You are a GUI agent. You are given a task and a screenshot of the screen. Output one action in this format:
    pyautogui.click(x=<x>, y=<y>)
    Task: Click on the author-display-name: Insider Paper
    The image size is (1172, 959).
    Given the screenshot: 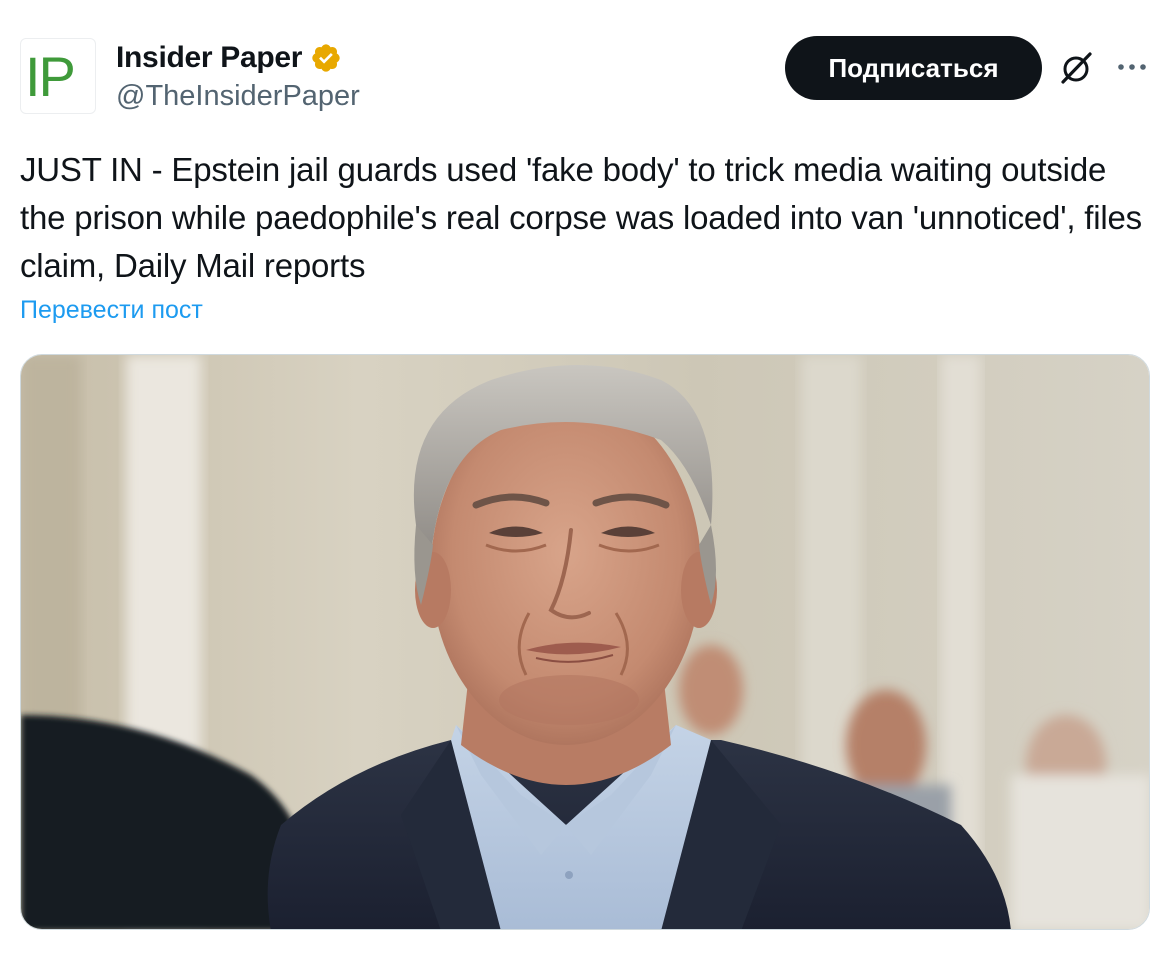 What is the action you would take?
    pyautogui.click(x=209, y=58)
    